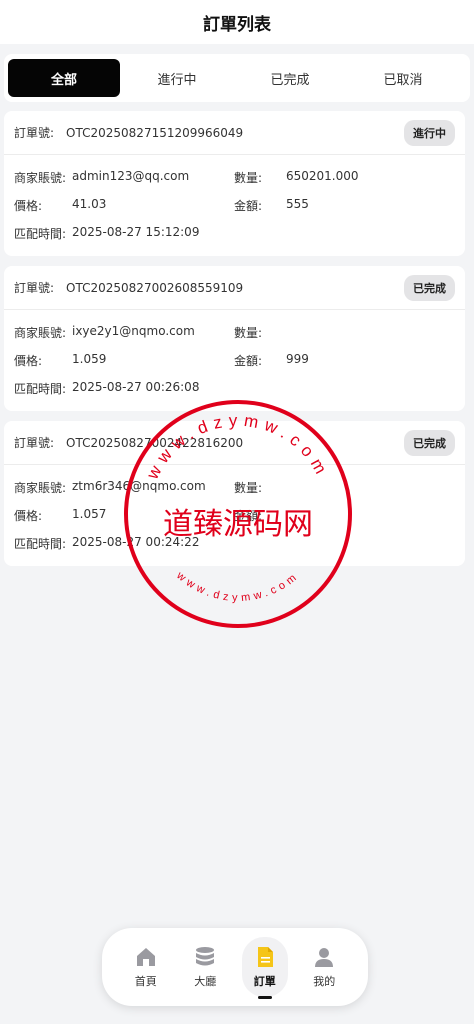  I want to click on page-title: 訂單列表, so click(237, 24).